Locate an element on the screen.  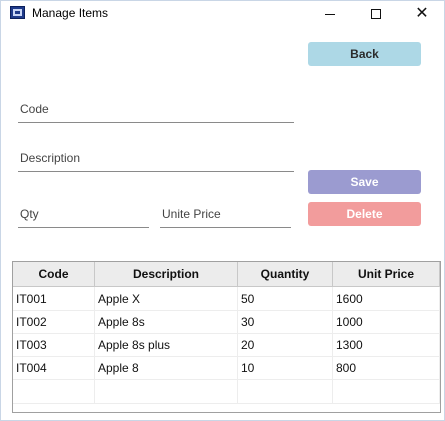
table-row: IT001 Apple X 50 1600 is located at coordinates (226, 299).